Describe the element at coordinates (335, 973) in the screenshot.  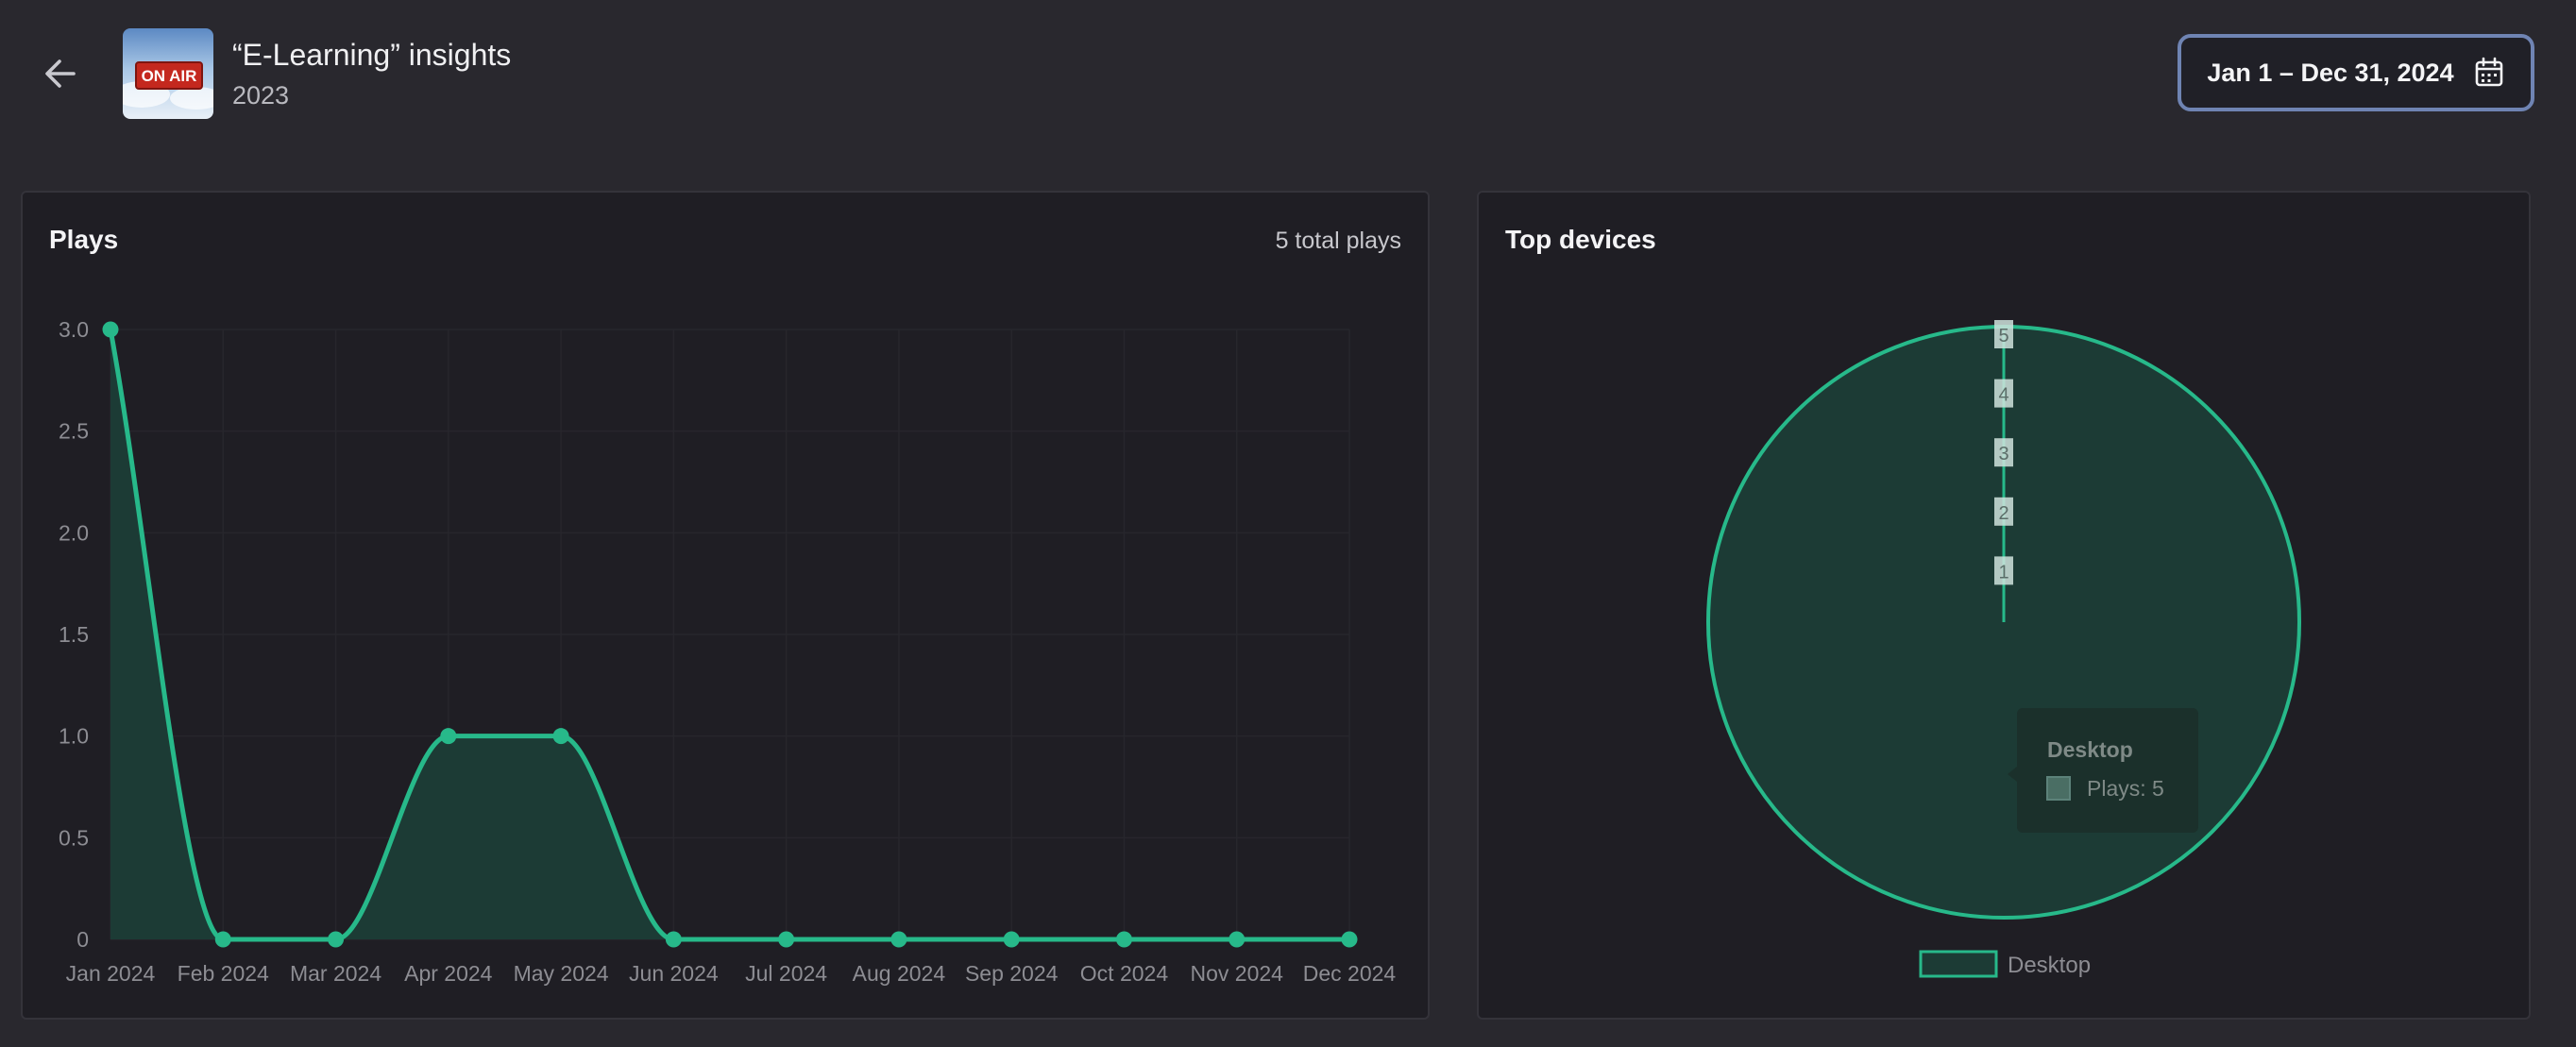
I see `x-tick-label: Mar 2024` at that location.